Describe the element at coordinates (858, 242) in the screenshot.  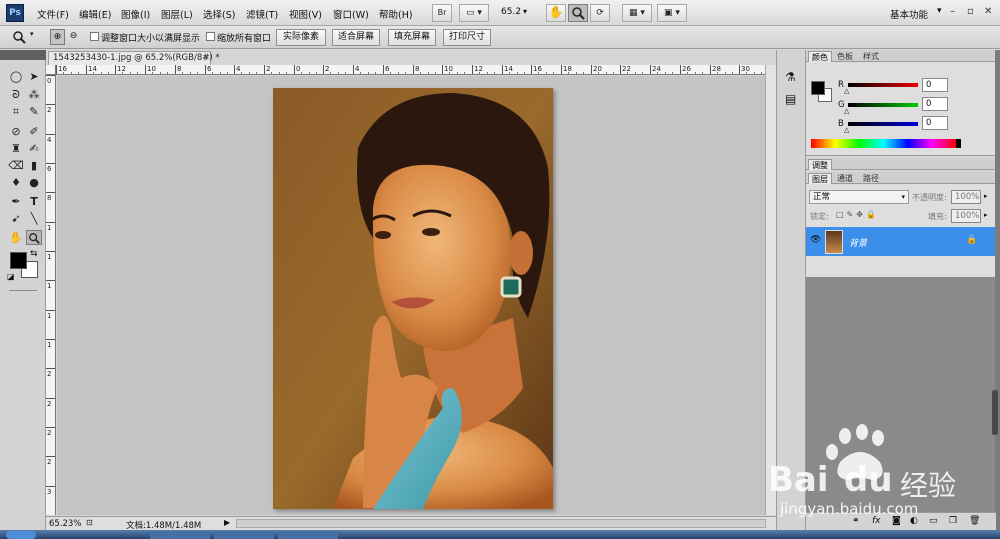
I see `layer-name: 背景` at that location.